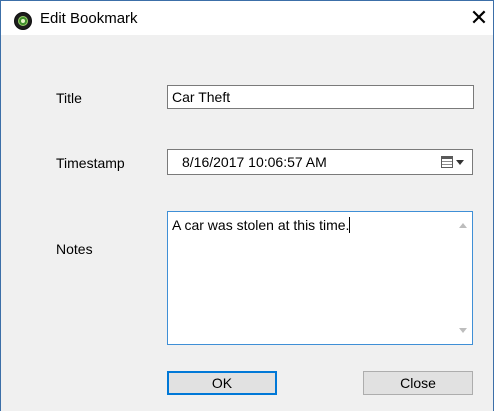 This screenshot has width=496, height=412. I want to click on scroll-up-arrow-icon, so click(463, 225).